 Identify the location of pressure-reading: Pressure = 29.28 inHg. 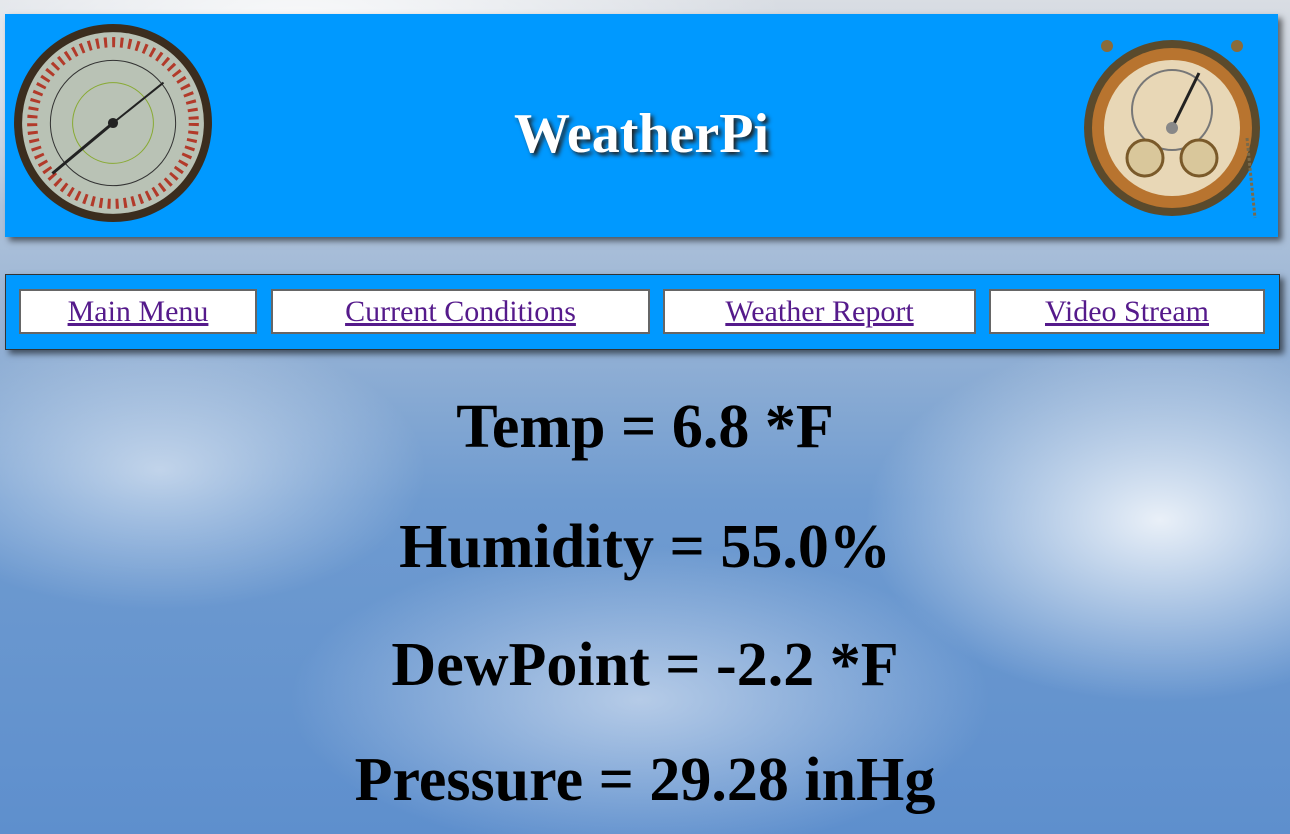
(645, 780).